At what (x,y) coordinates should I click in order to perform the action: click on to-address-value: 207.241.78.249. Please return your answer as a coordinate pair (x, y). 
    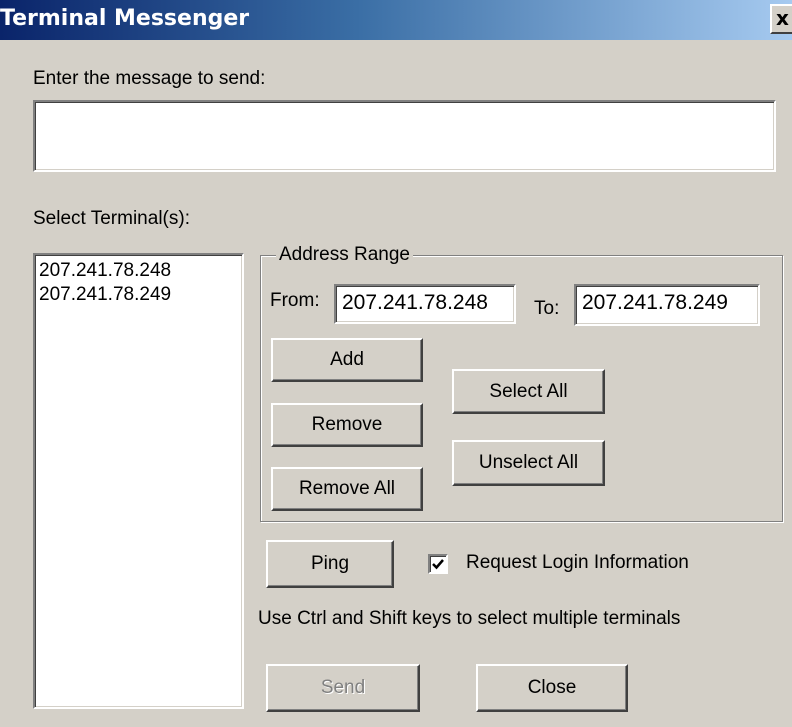
    Looking at the image, I should click on (655, 302).